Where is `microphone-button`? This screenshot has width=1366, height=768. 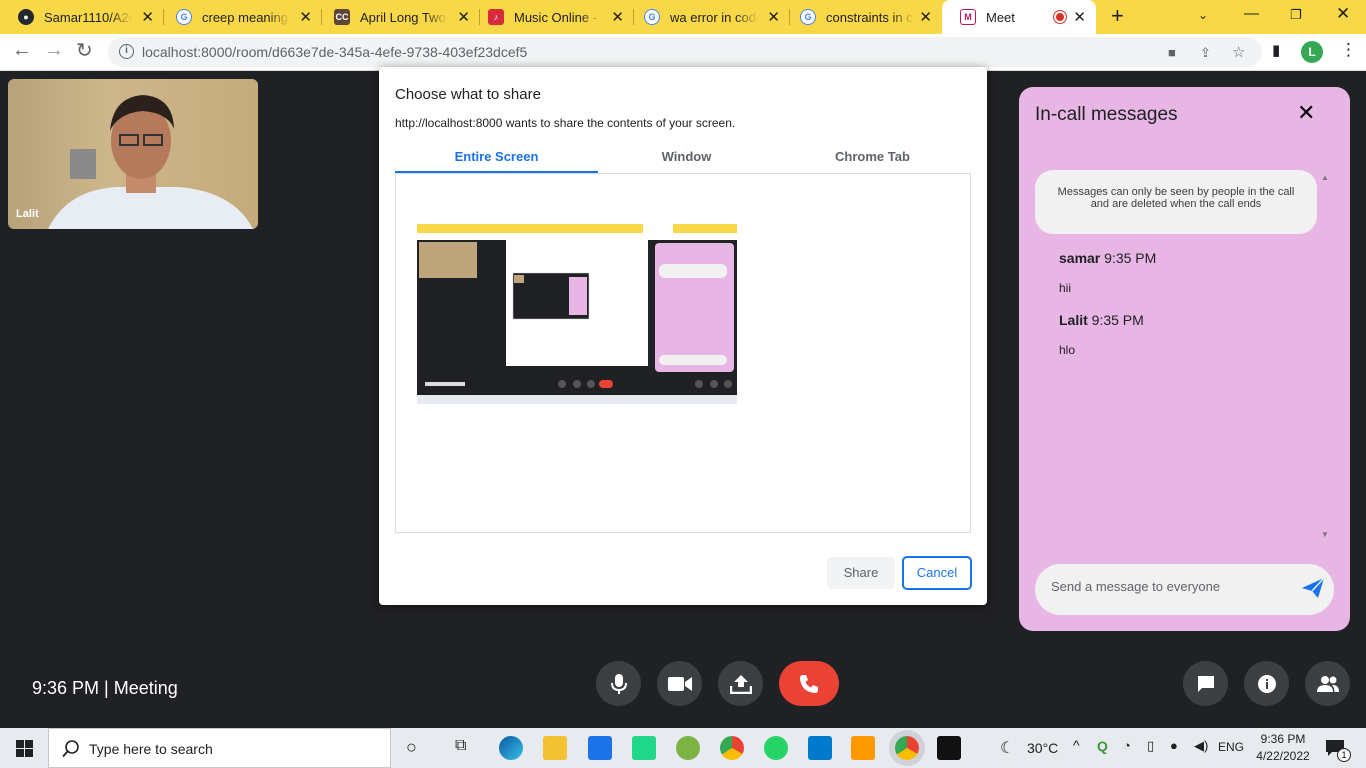 microphone-button is located at coordinates (618, 683).